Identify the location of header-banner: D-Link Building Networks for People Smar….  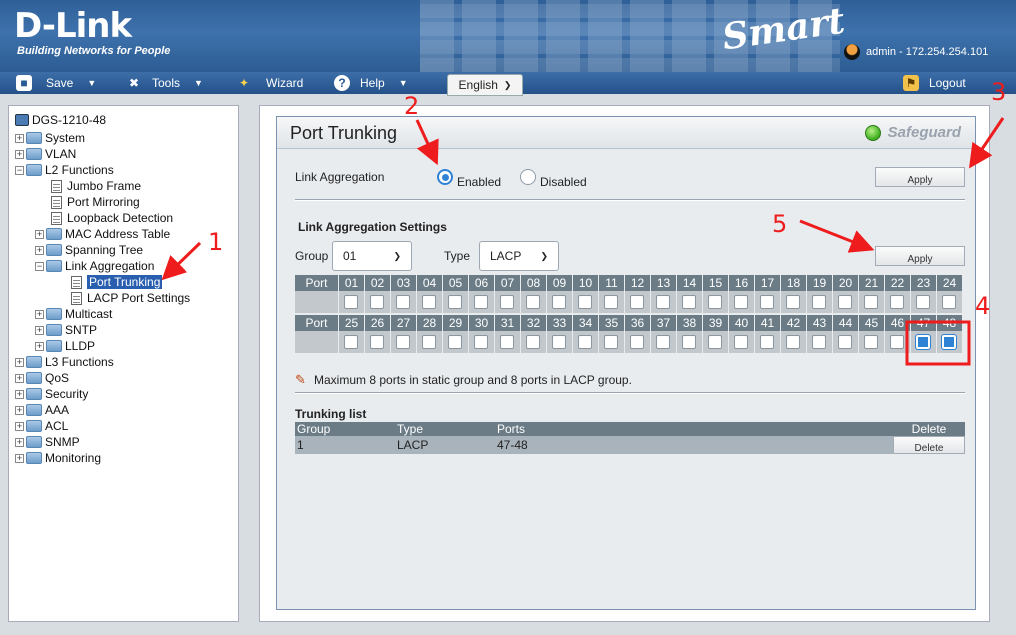
(508, 36).